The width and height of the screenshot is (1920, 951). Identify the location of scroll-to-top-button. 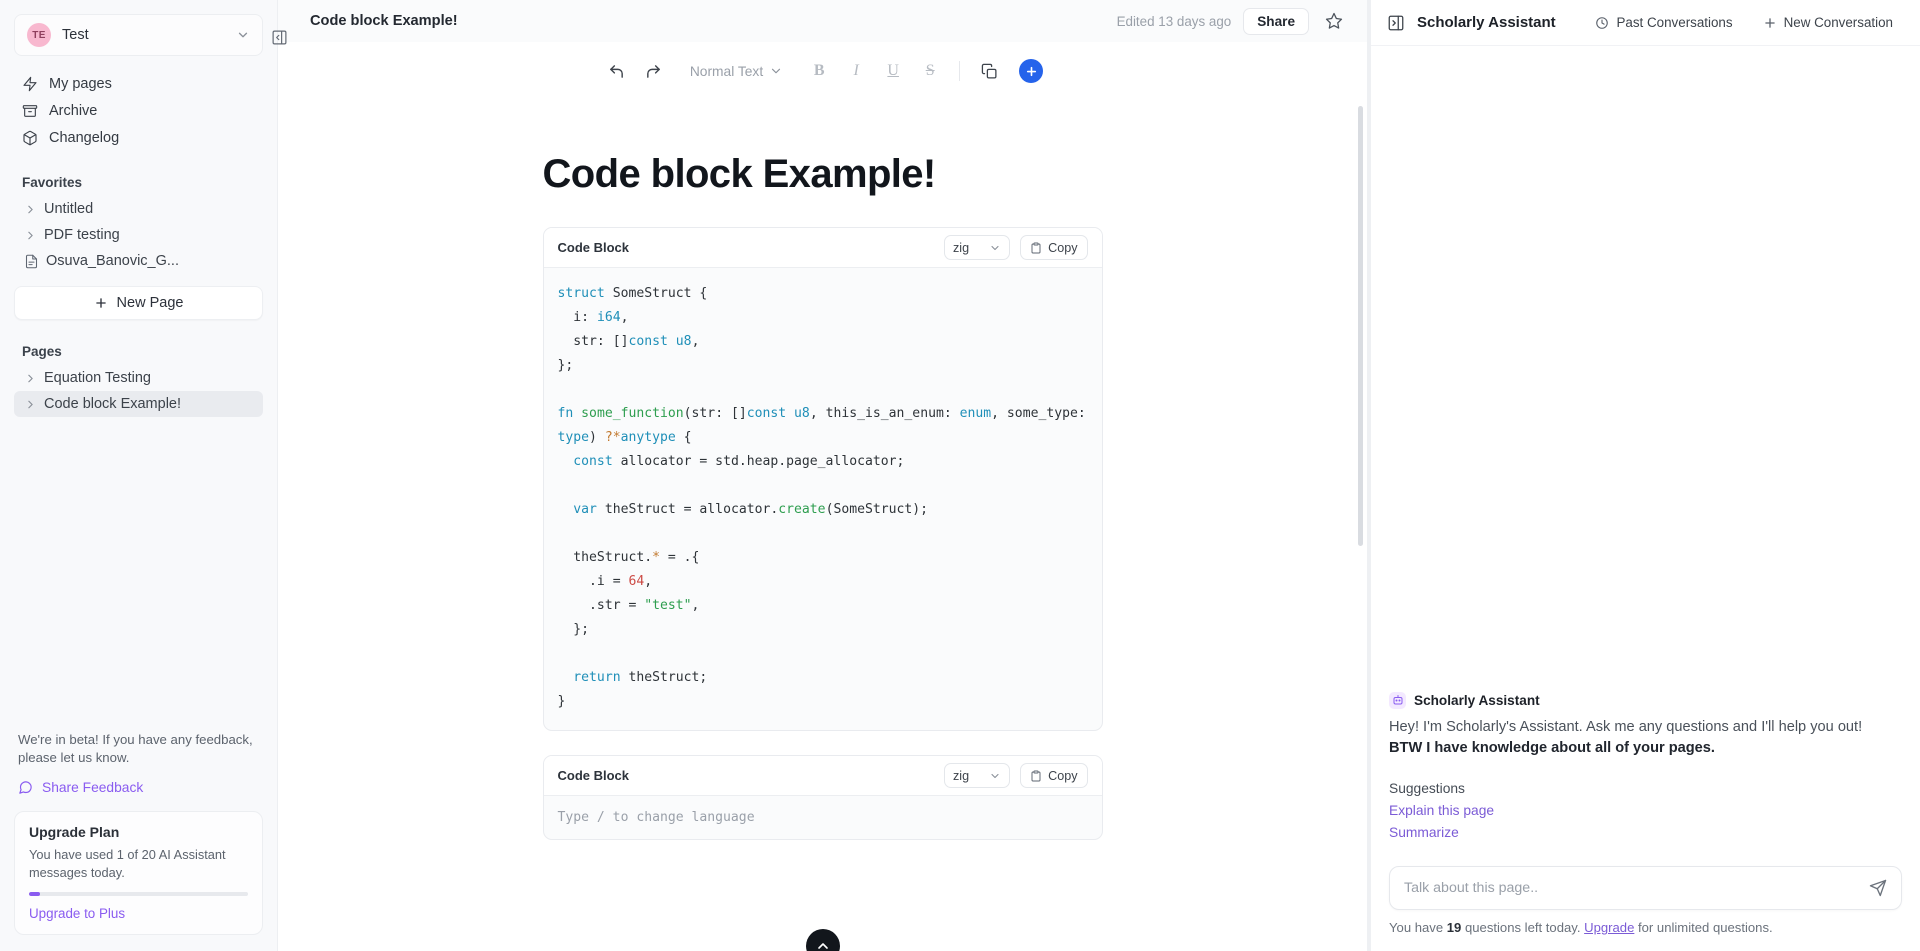
(822, 940).